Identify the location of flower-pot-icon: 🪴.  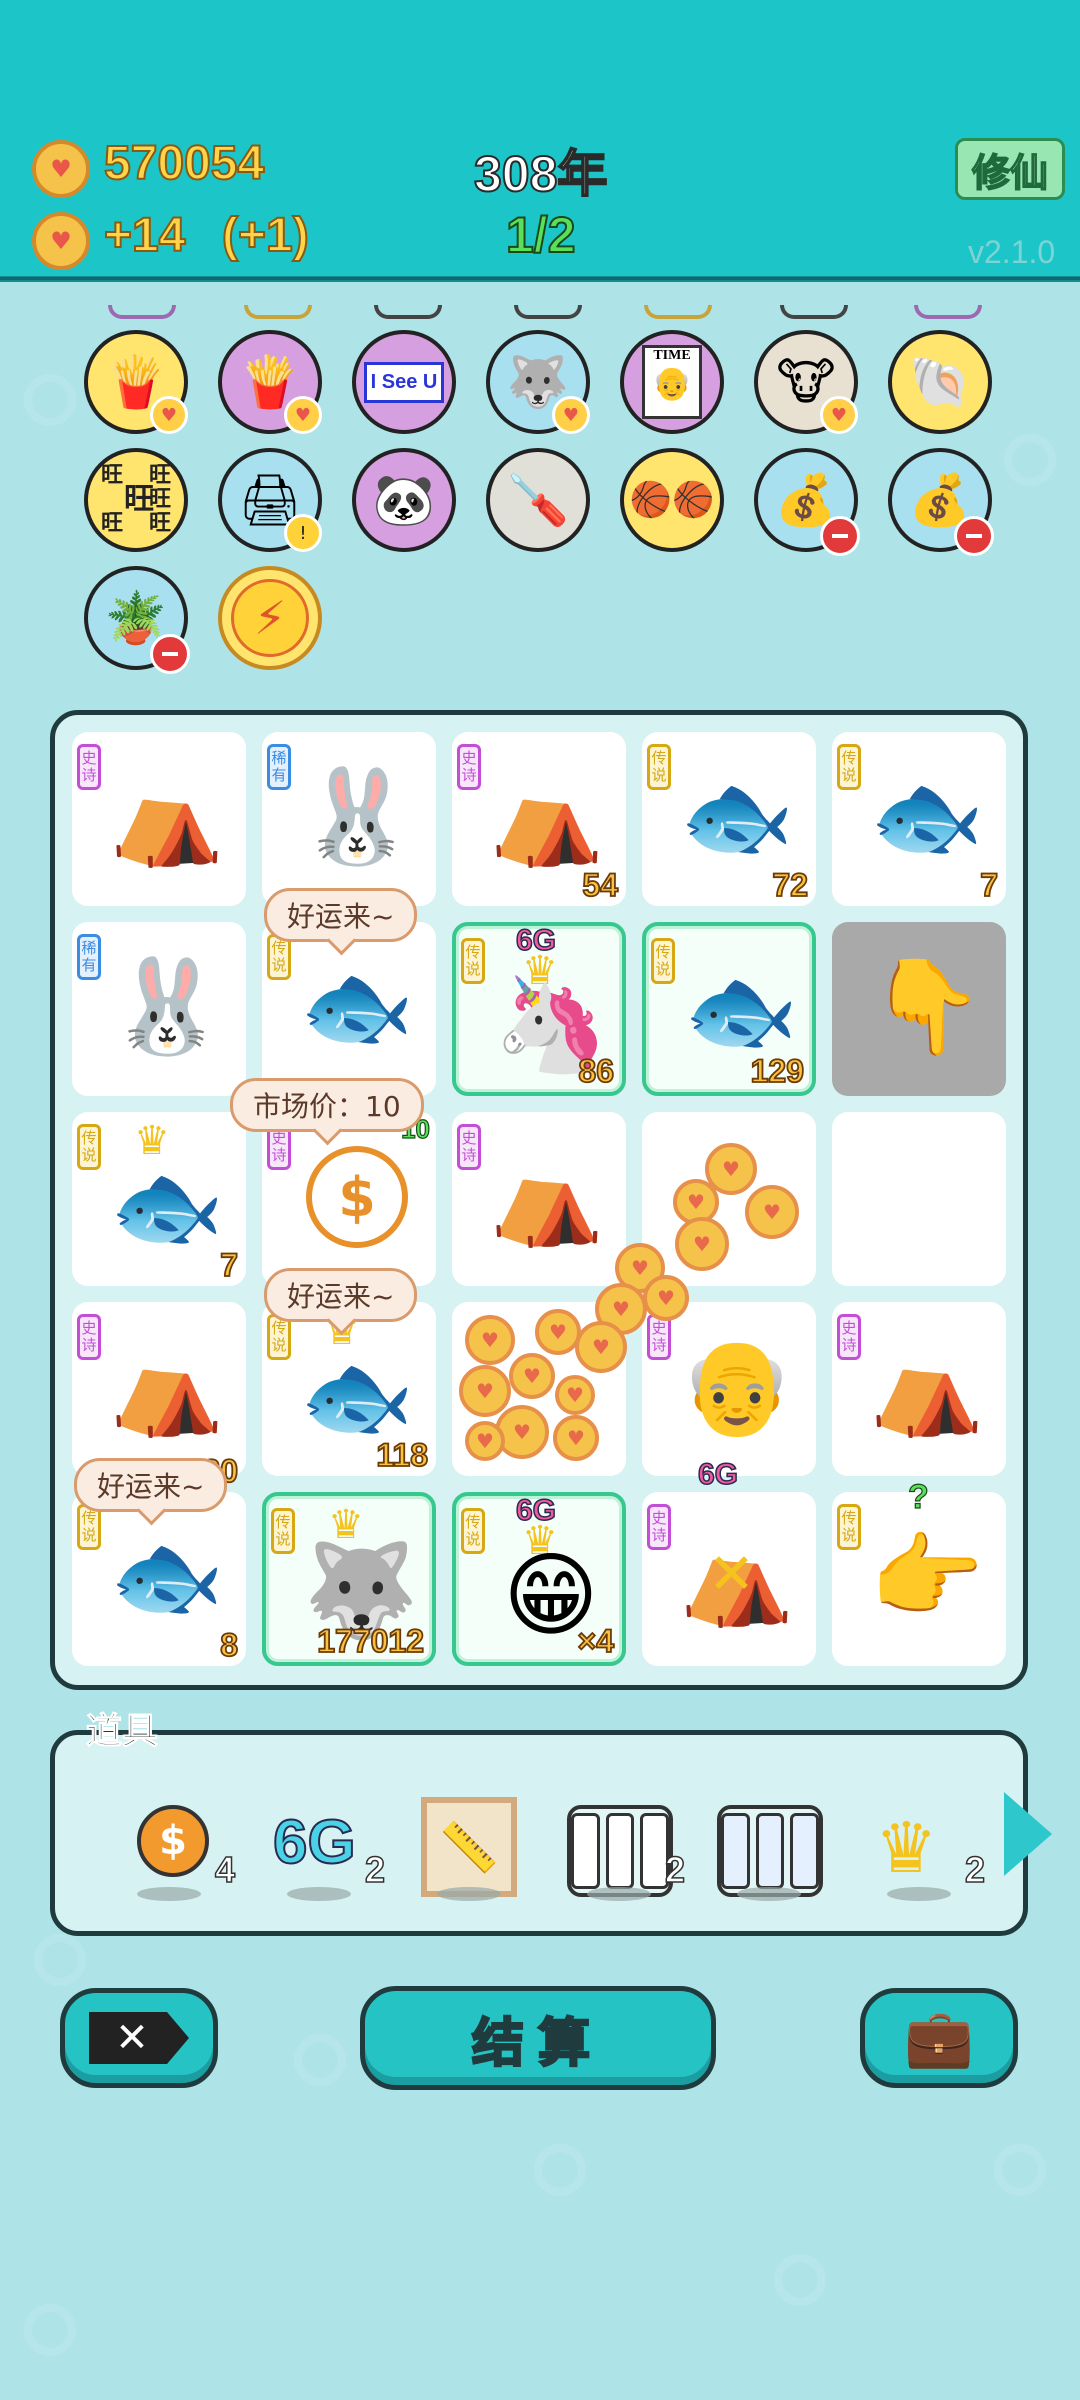
(137, 620).